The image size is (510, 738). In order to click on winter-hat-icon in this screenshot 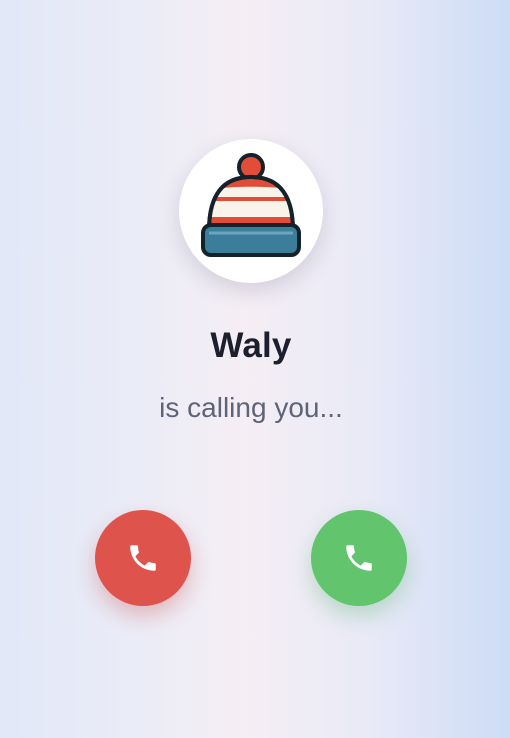, I will do `click(251, 205)`.